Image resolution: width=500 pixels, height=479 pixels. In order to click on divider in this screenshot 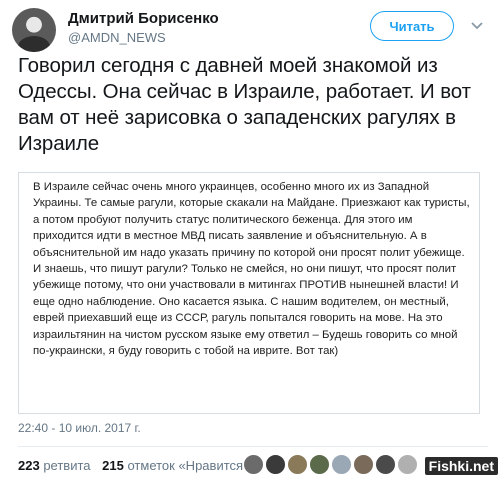, I will do `click(253, 446)`.